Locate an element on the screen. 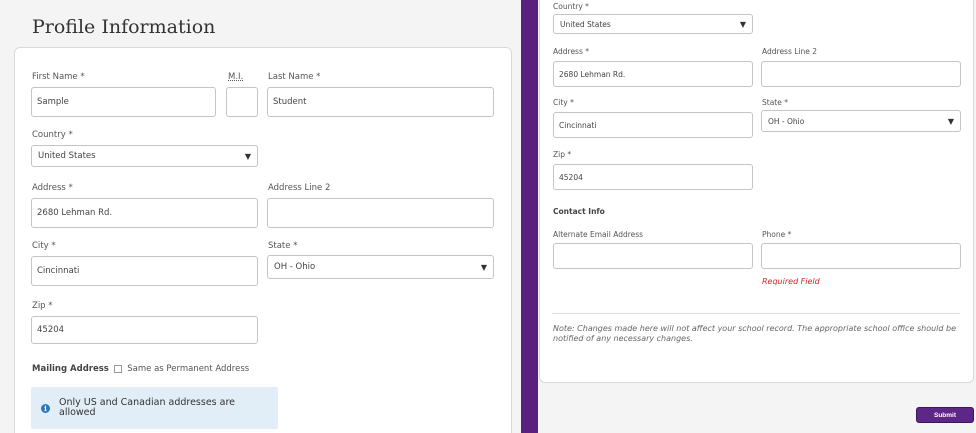  phone-error-message: Required Field is located at coordinates (791, 281).